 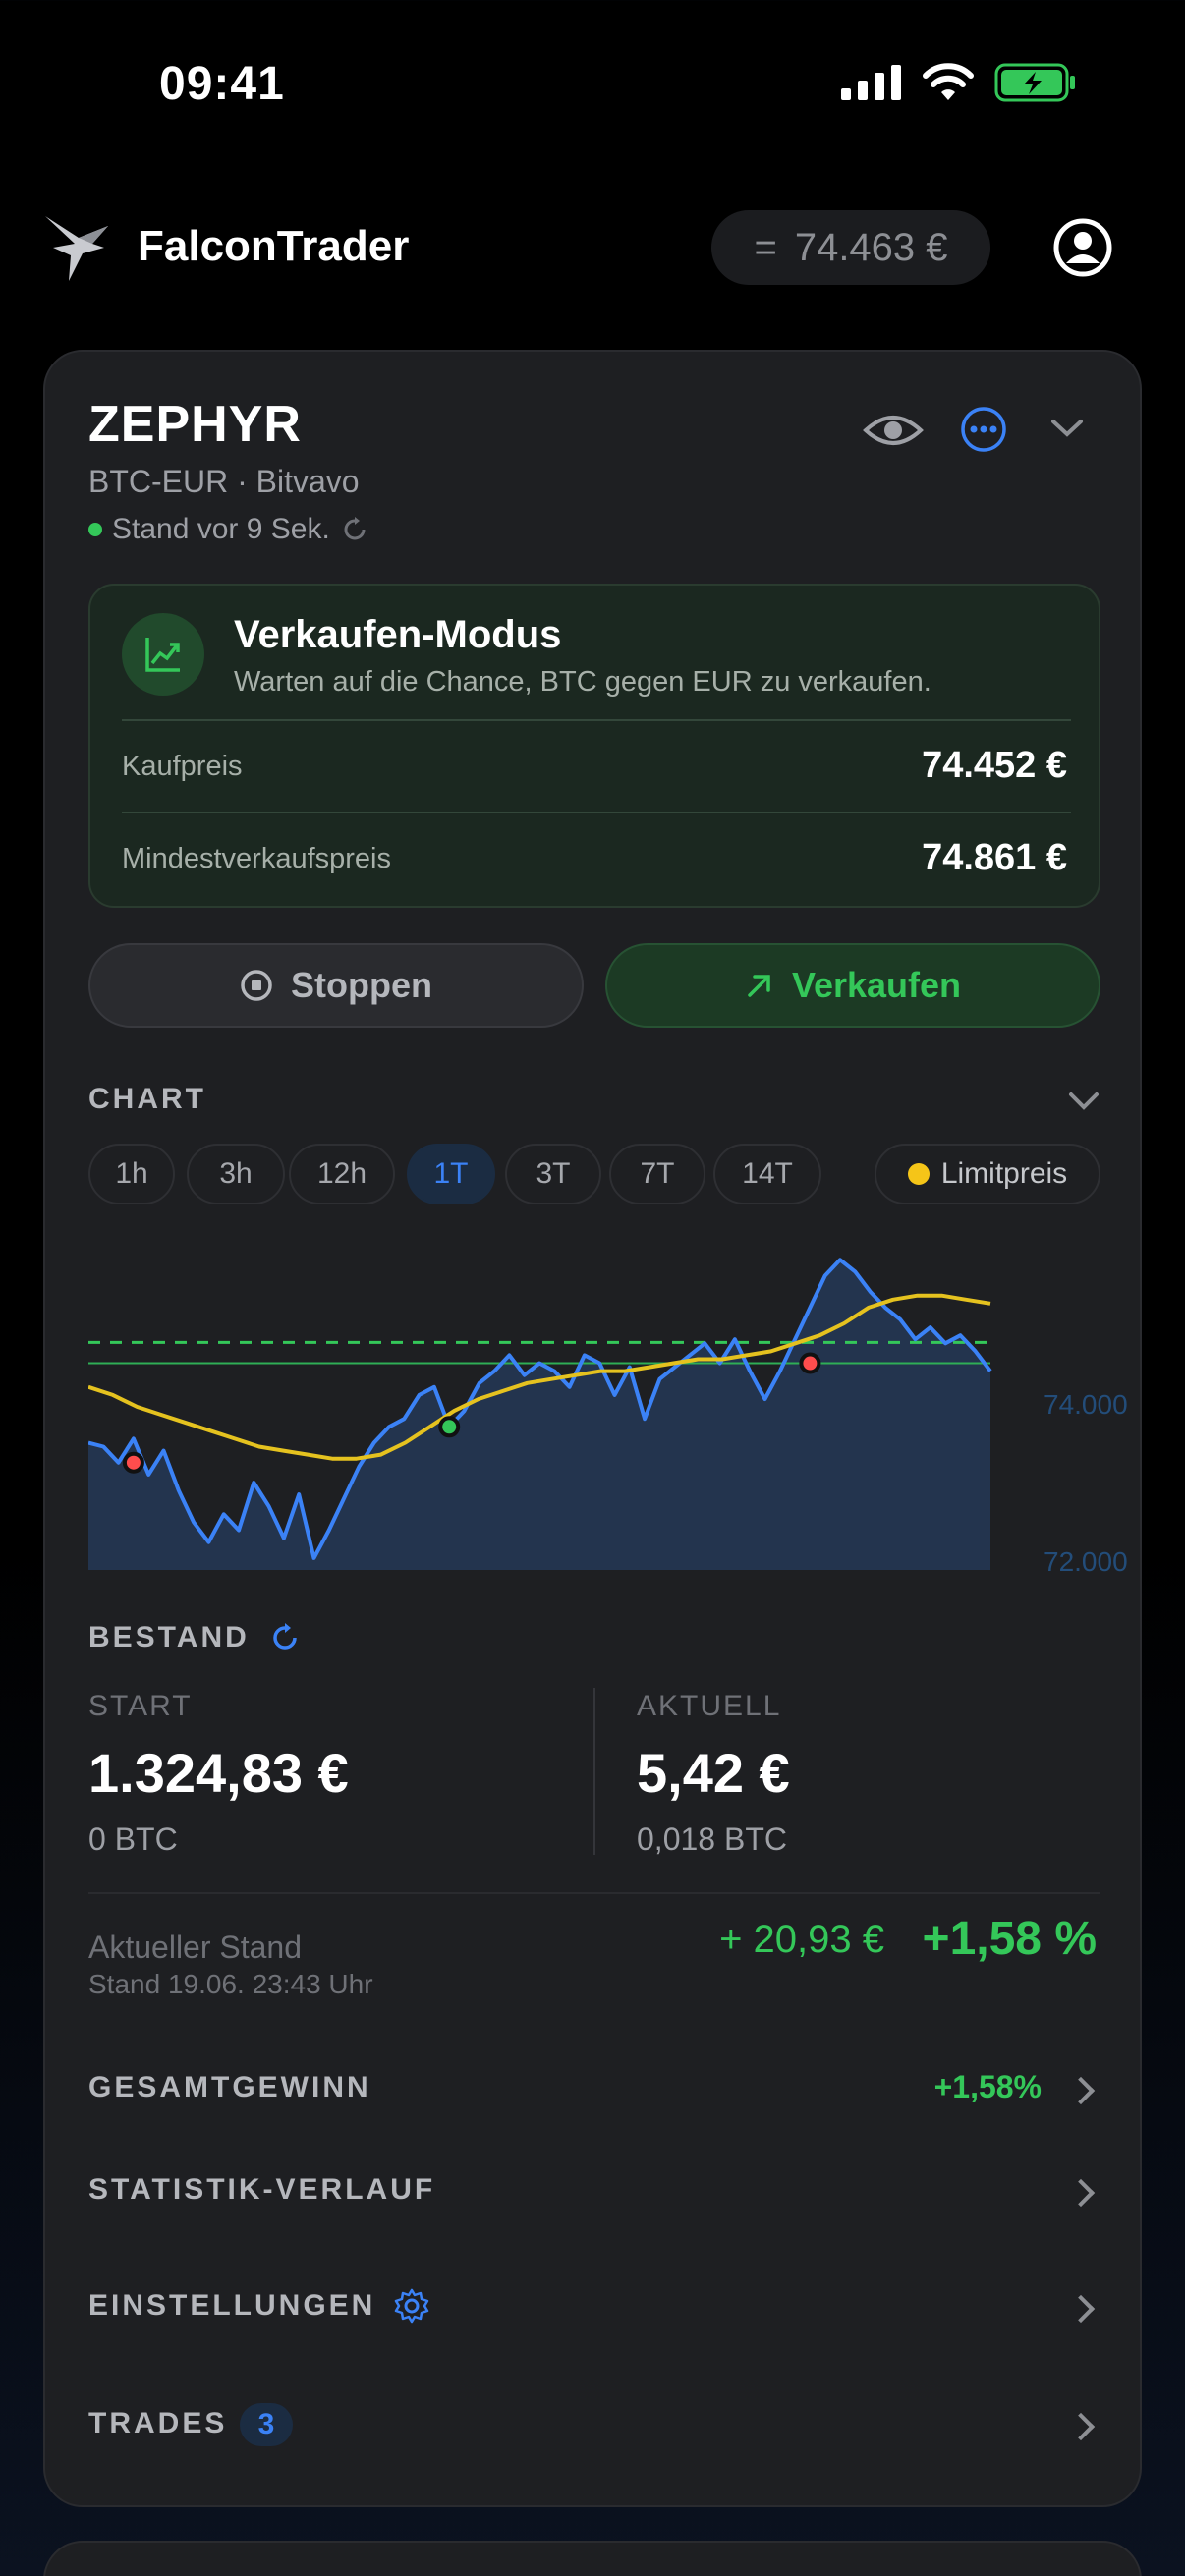 I want to click on buy-price-value: 74.452 €, so click(x=995, y=765).